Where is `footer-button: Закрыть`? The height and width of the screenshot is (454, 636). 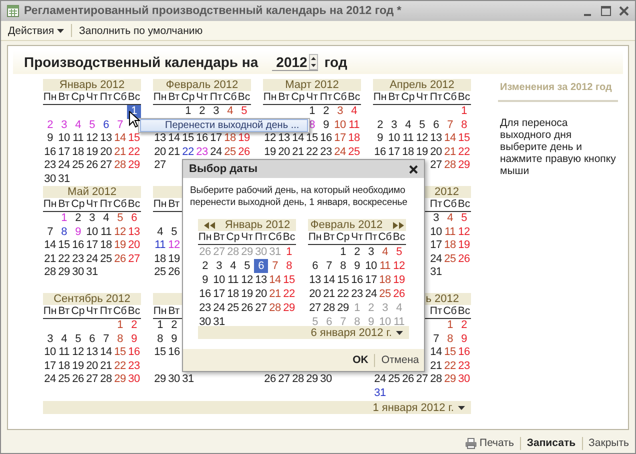 footer-button: Закрыть is located at coordinates (608, 443).